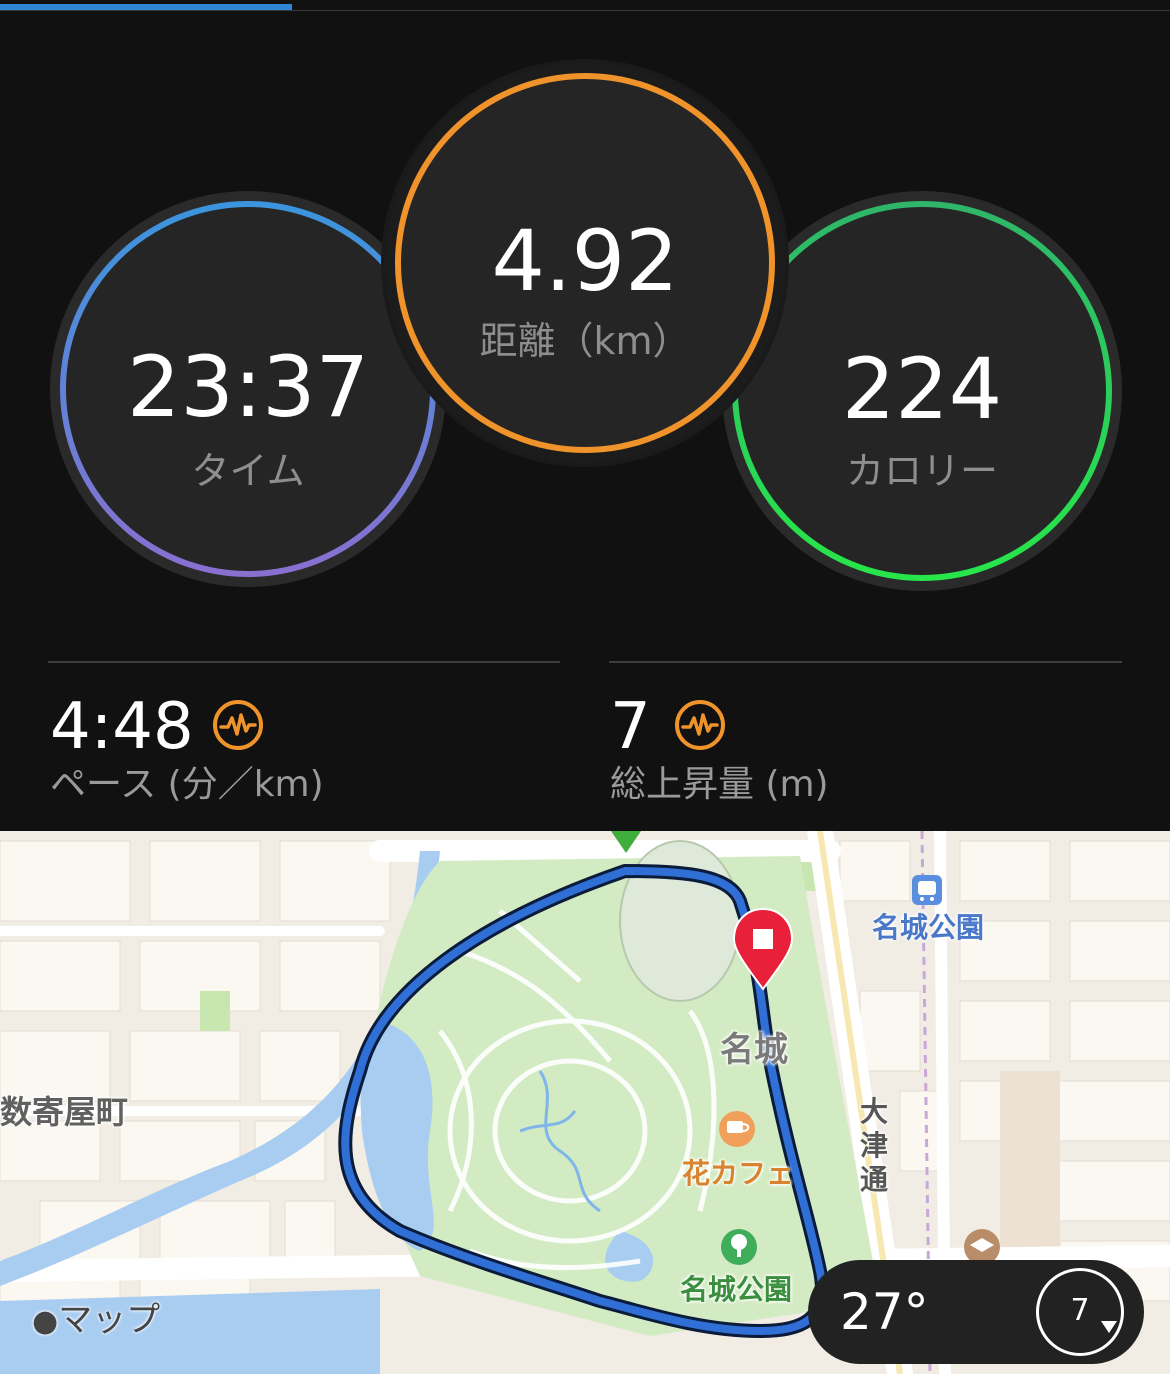 The height and width of the screenshot is (1374, 1170). I want to click on elevation-value: 7, so click(630, 727).